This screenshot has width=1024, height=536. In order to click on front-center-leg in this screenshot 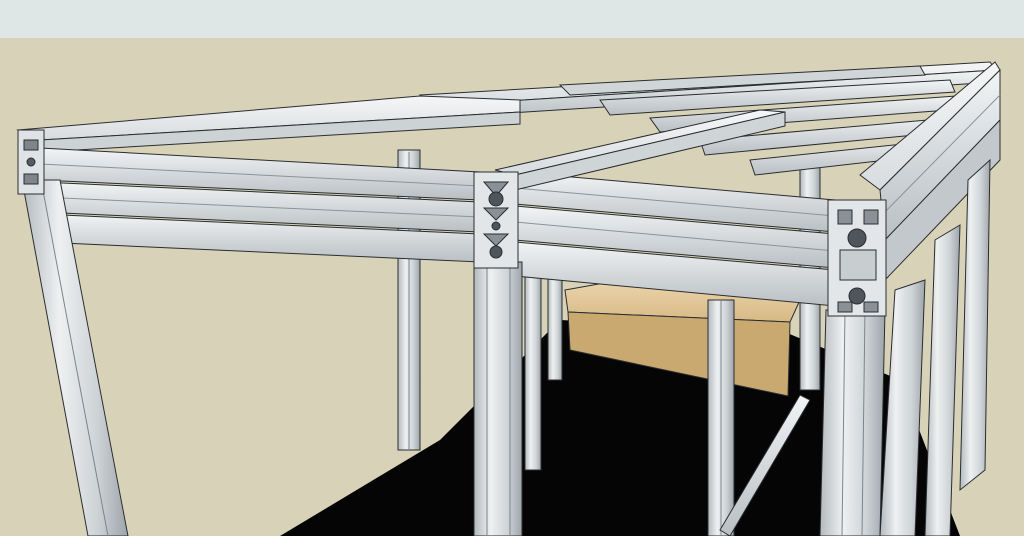, I will do `click(498, 398)`.